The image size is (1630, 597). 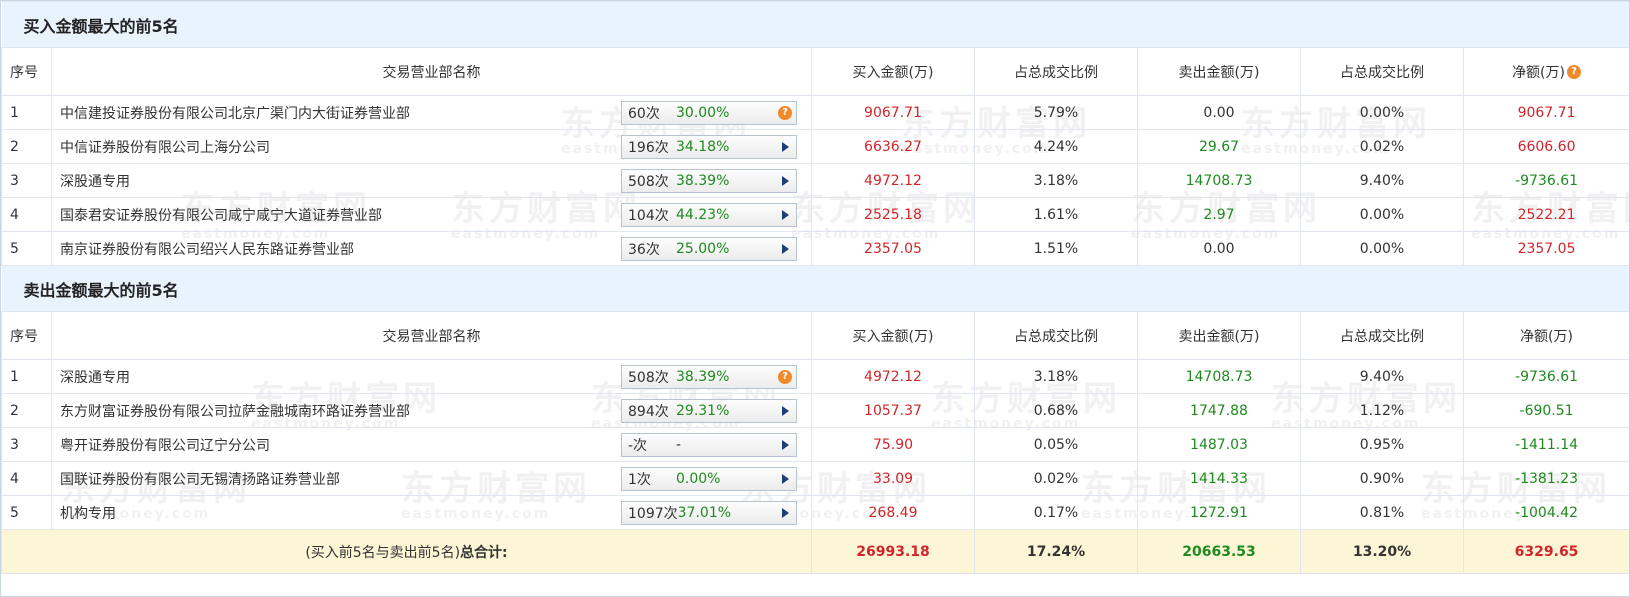 I want to click on total-net: 6329.65, so click(x=1545, y=551).